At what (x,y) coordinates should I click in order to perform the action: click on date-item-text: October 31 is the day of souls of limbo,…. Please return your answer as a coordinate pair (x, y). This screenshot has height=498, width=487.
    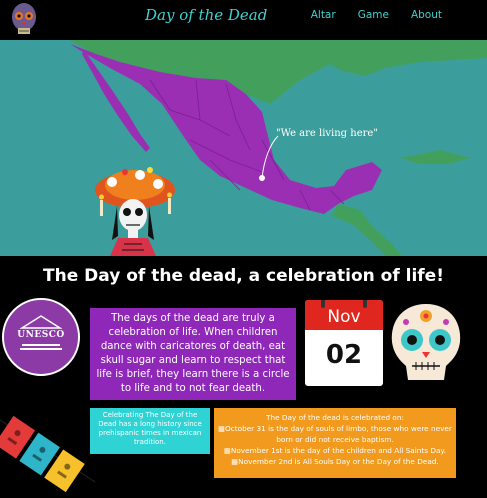
    Looking at the image, I should click on (338, 434).